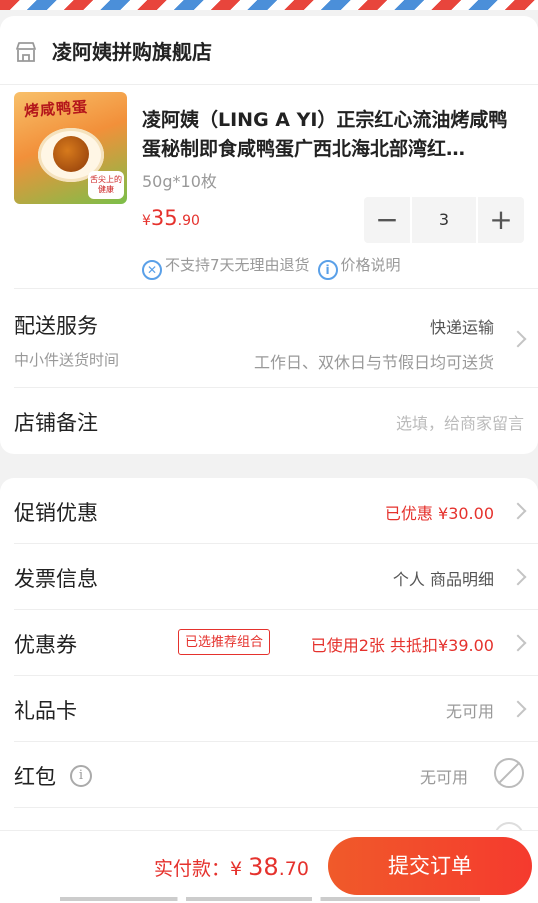 The width and height of the screenshot is (538, 903). I want to click on red-packet-label: 红包, so click(35, 777).